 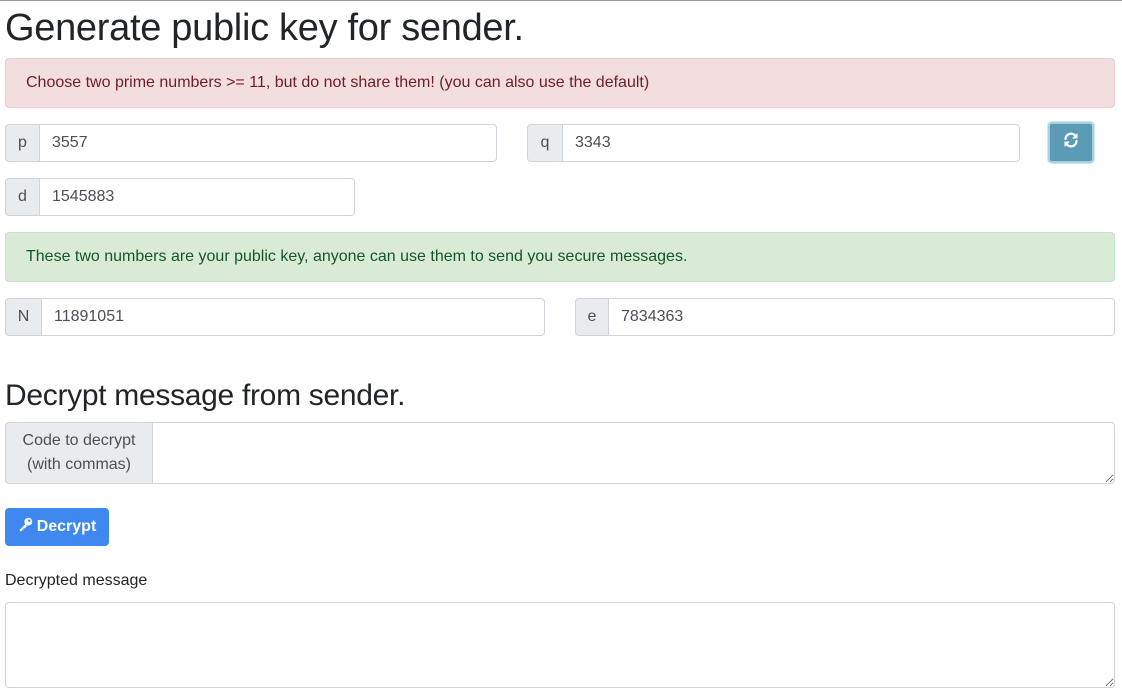 I want to click on e-input-group: e, so click(x=845, y=317).